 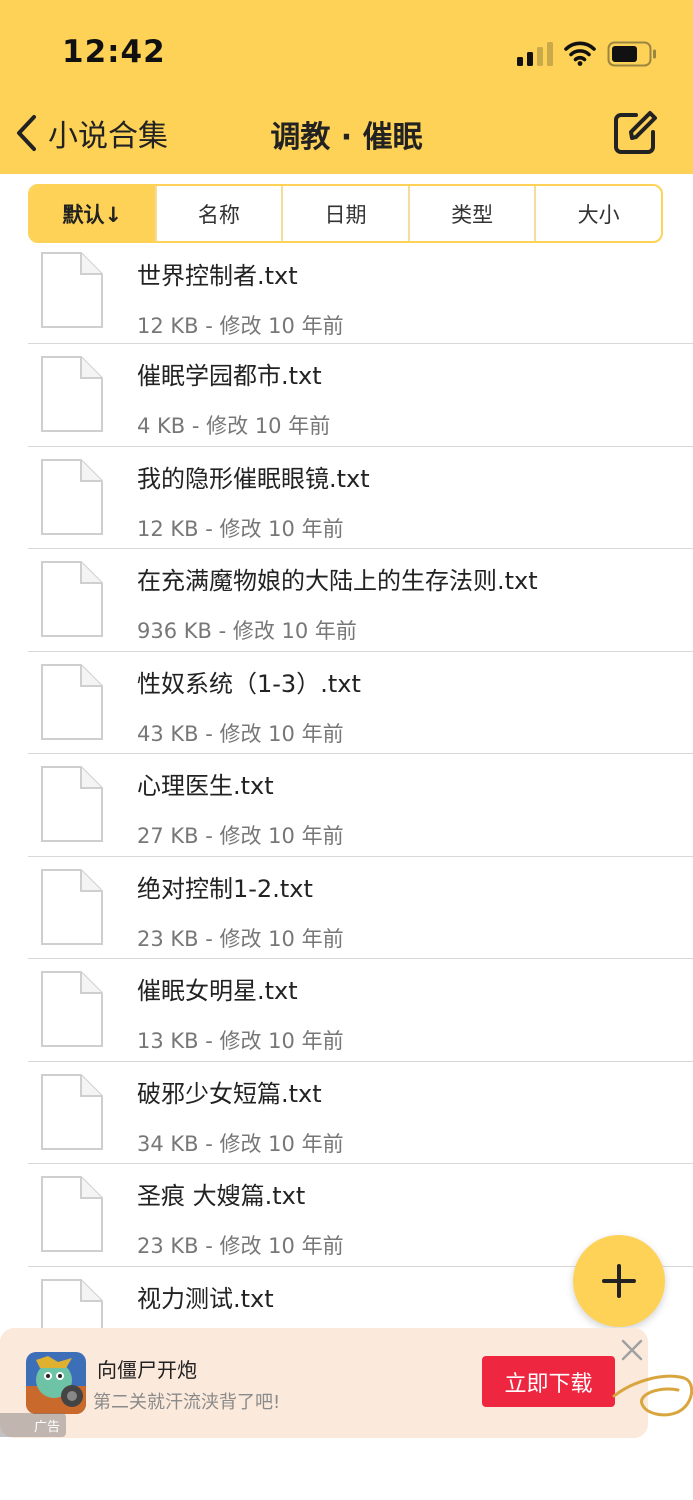 I want to click on file-meta: 43 KB - 修改 10 年前, so click(x=240, y=733).